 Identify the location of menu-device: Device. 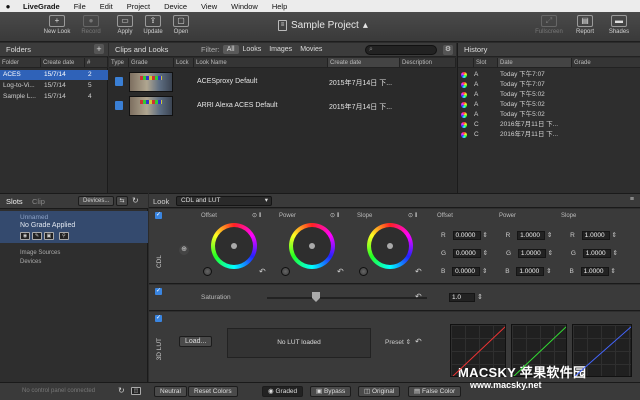
(175, 6).